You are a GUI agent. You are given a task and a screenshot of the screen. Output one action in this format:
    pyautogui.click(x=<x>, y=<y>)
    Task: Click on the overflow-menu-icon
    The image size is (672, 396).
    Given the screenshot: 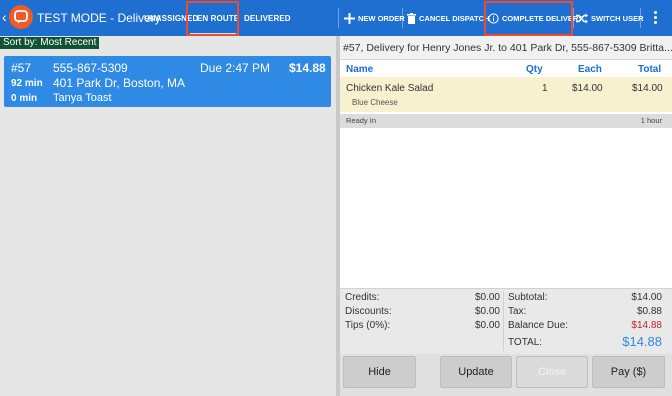 What is the action you would take?
    pyautogui.click(x=655, y=18)
    